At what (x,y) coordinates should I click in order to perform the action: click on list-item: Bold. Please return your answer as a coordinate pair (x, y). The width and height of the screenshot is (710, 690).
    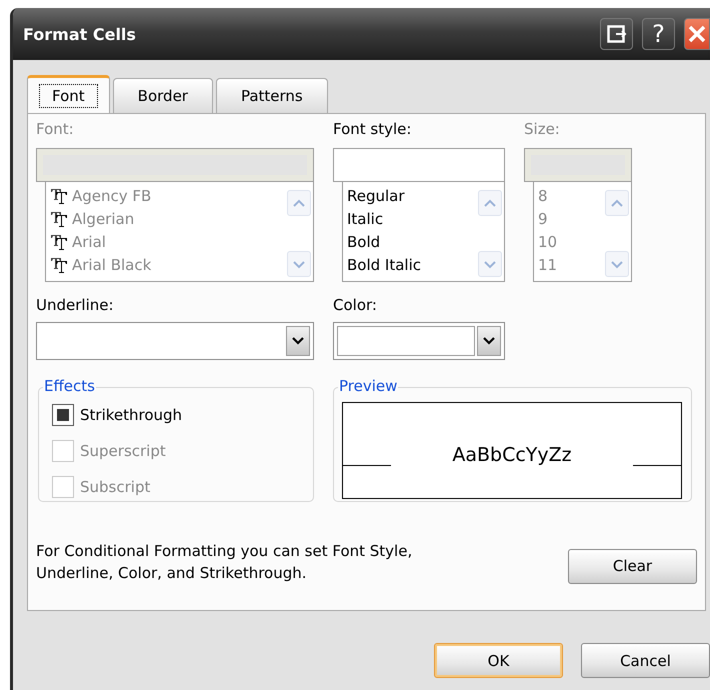
    Looking at the image, I should click on (363, 241).